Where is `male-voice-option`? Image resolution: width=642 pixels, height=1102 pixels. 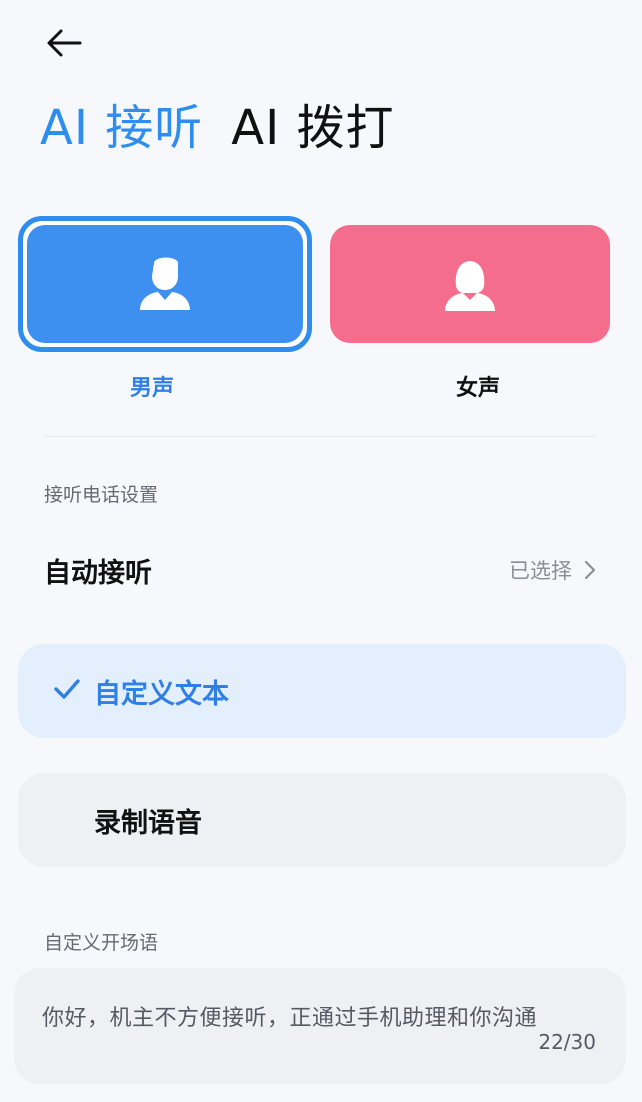
male-voice-option is located at coordinates (165, 284).